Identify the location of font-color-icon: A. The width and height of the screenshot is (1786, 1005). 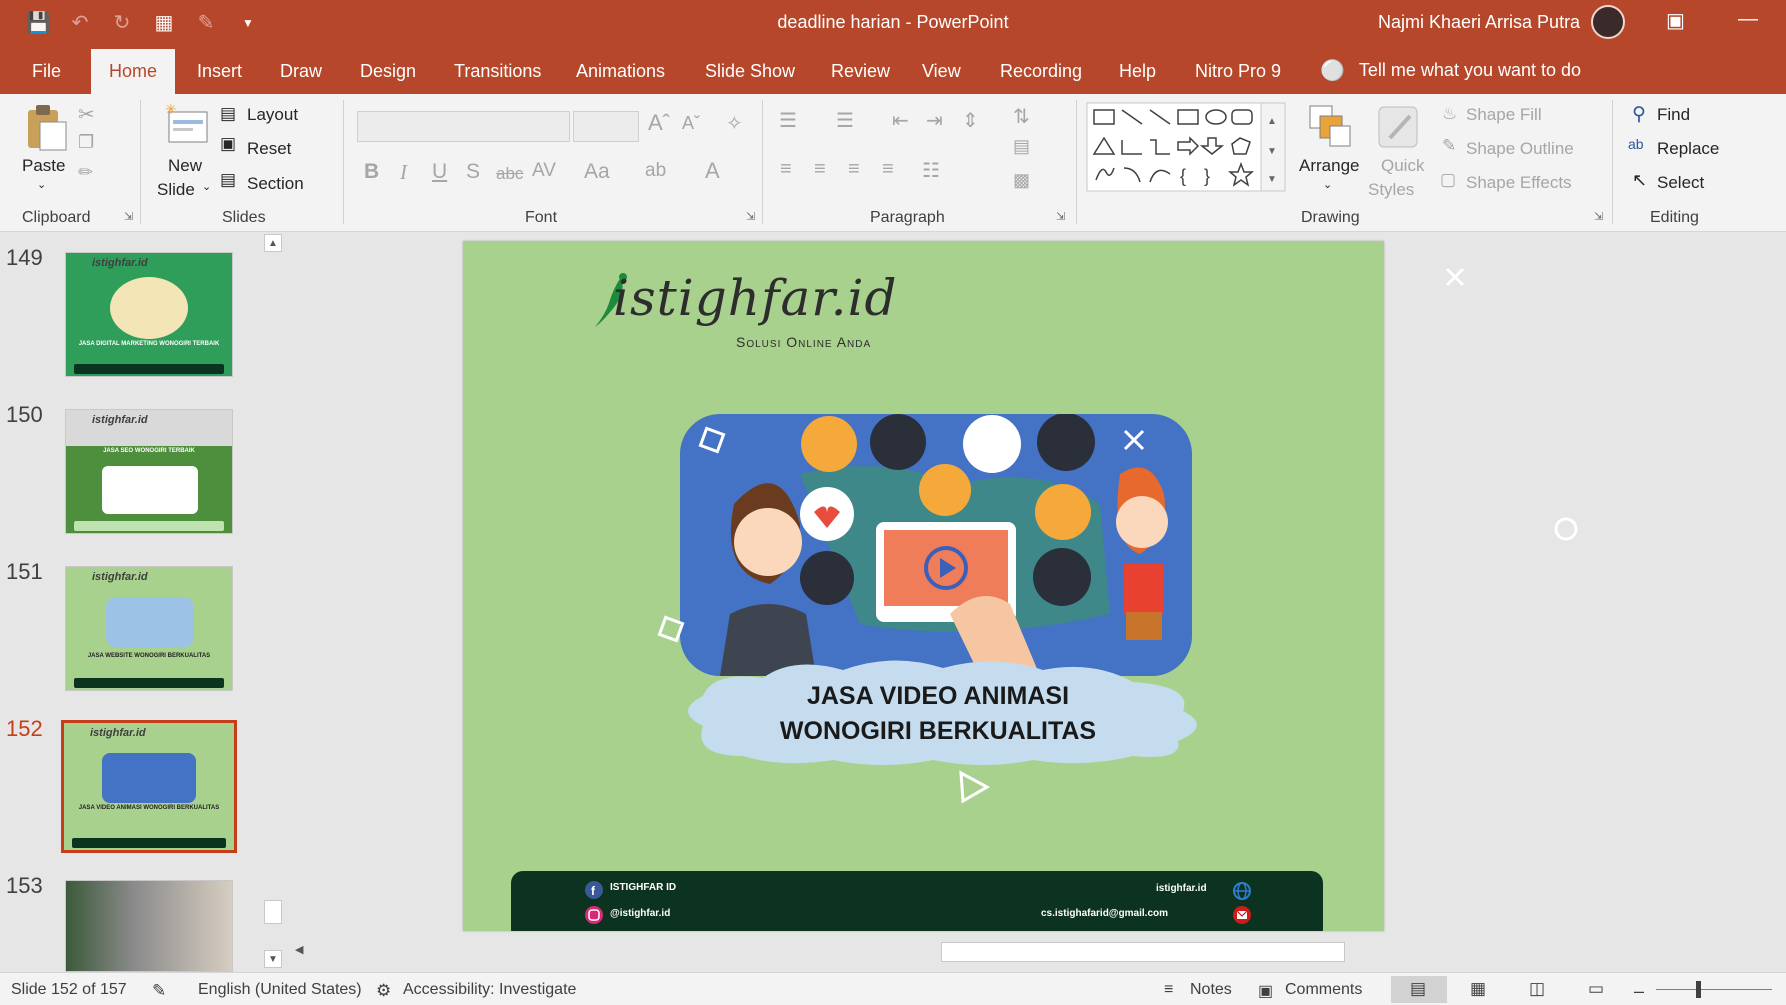
(712, 171).